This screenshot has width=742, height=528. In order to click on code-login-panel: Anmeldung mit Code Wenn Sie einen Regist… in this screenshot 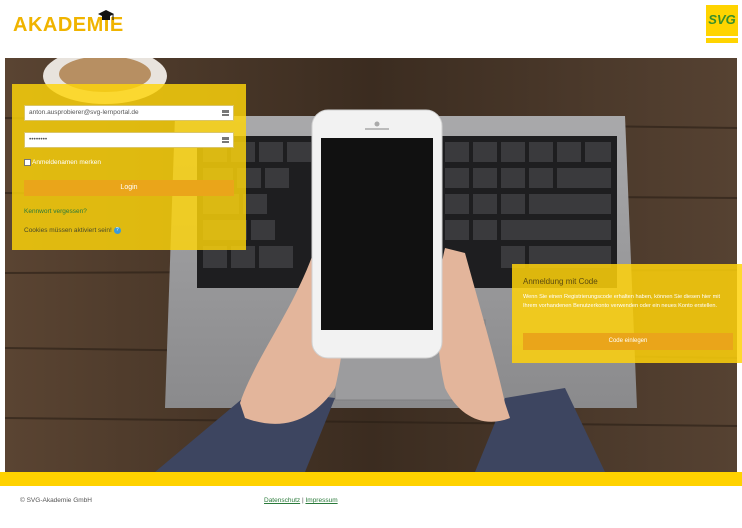, I will do `click(627, 313)`.